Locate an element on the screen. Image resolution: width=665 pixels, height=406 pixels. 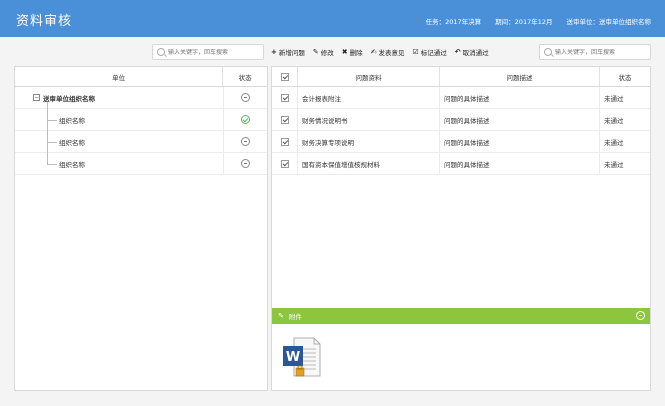
header-meta: 任务：2017年决算 期间：2017年12月 送审单位：送审单位组织名称 is located at coordinates (538, 21).